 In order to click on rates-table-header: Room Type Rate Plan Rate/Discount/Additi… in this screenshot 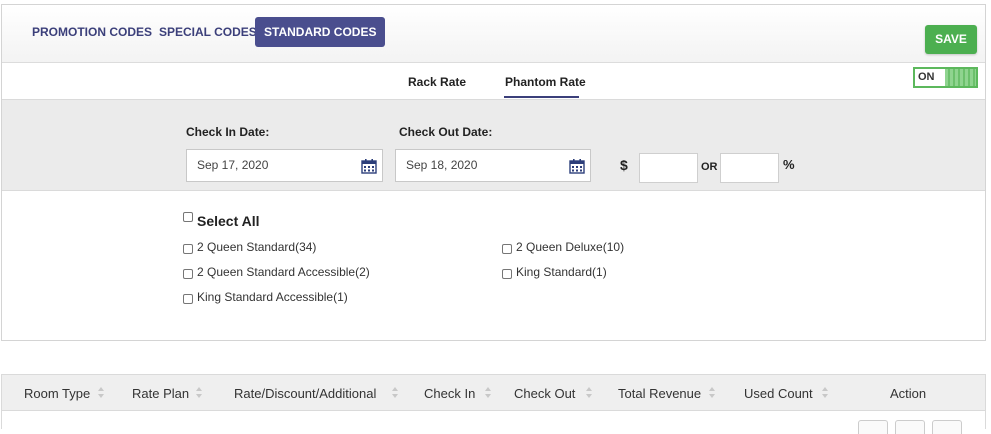, I will do `click(493, 392)`.